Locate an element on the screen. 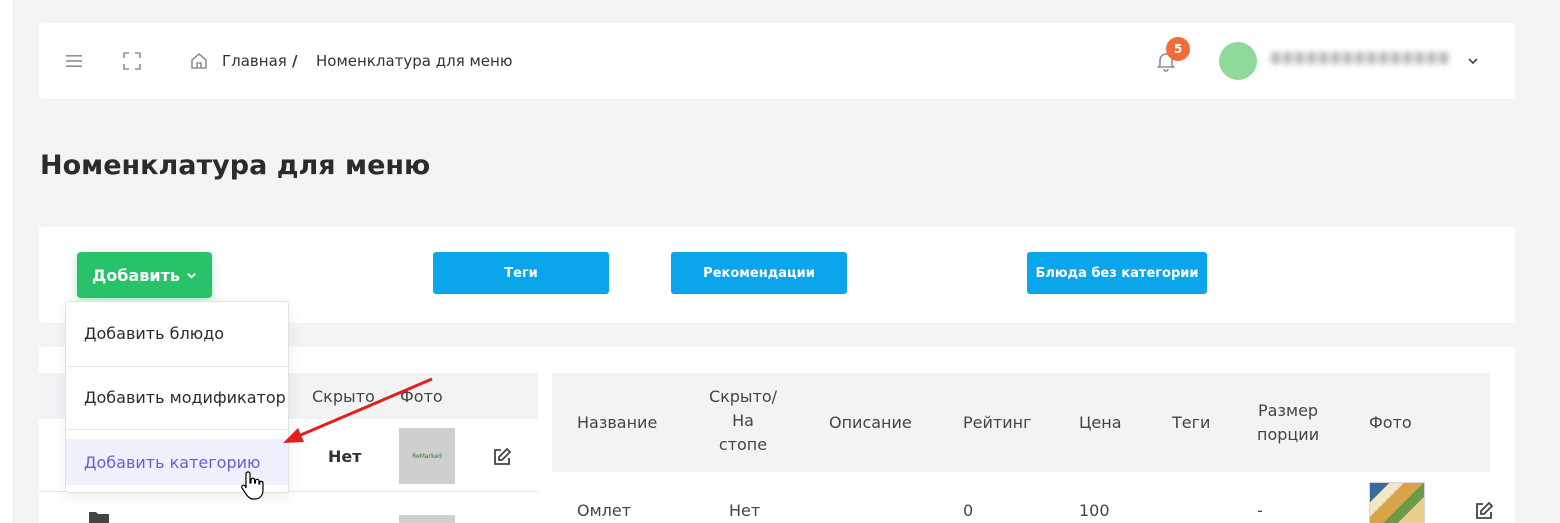 Image resolution: width=1560 pixels, height=523 pixels. dish-name: Омлет is located at coordinates (604, 510).